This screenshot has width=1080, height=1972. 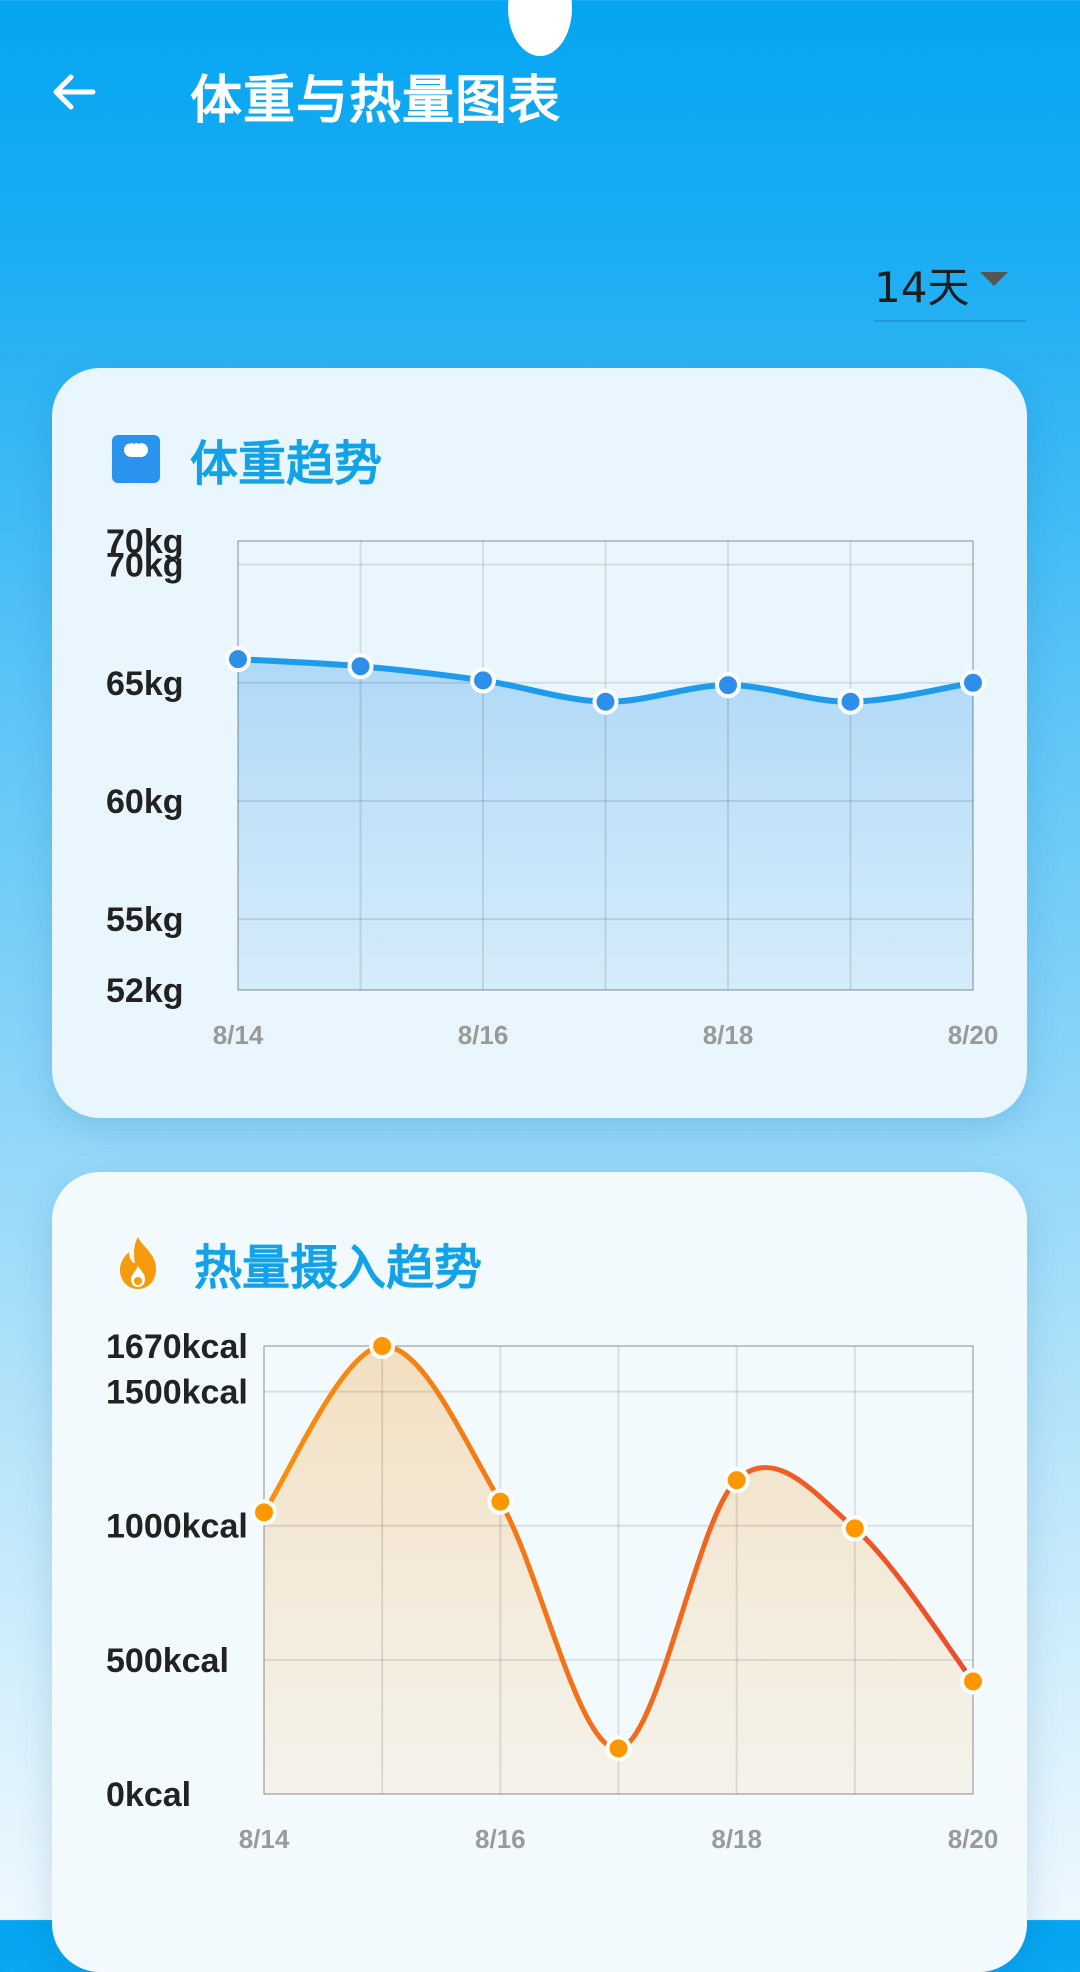 What do you see at coordinates (483, 1035) in the screenshot?
I see `weight-x-tick-label: 8/16` at bounding box center [483, 1035].